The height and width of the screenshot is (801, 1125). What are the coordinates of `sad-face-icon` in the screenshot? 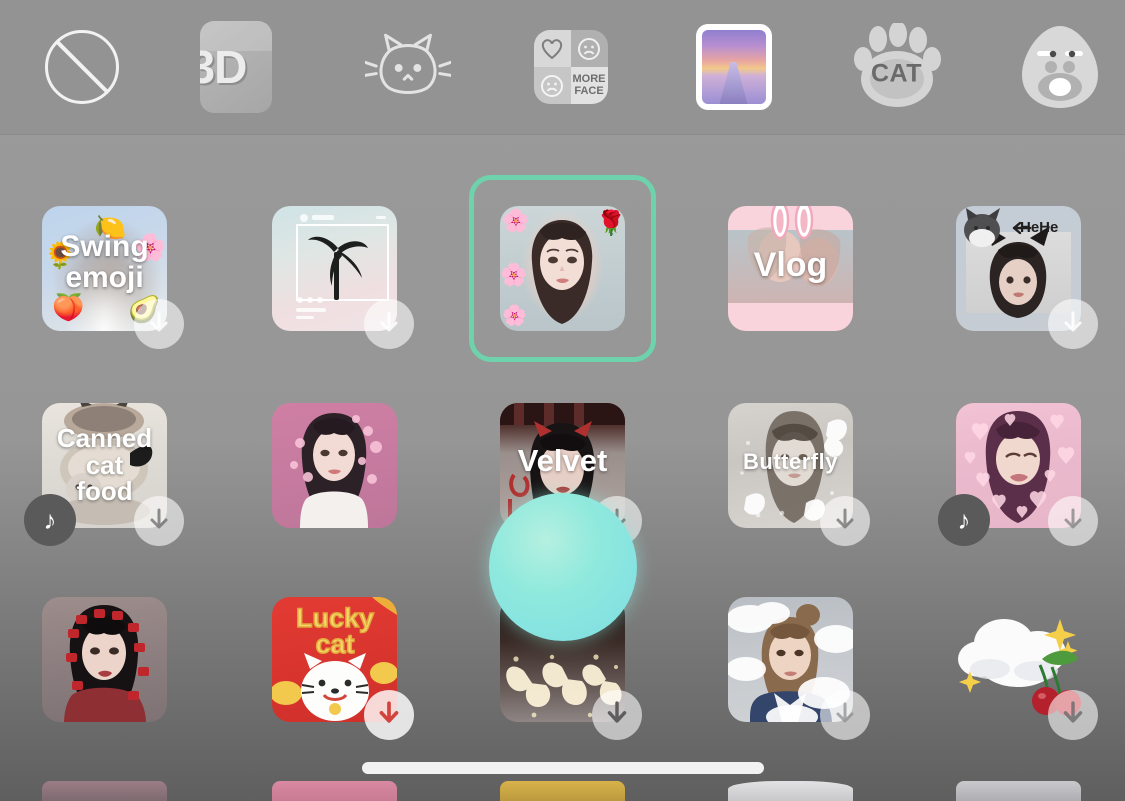 It's located at (589, 48).